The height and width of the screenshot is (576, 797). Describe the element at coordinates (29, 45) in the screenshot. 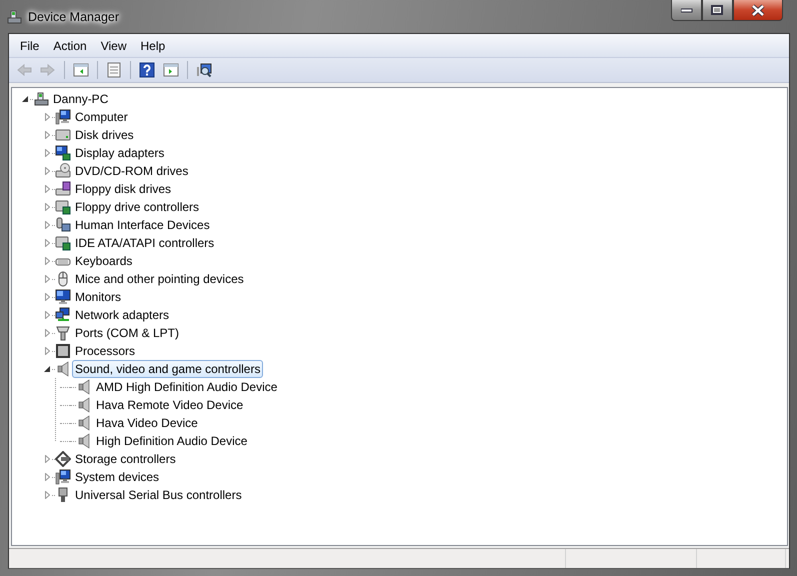

I see `menu-item: File` at that location.